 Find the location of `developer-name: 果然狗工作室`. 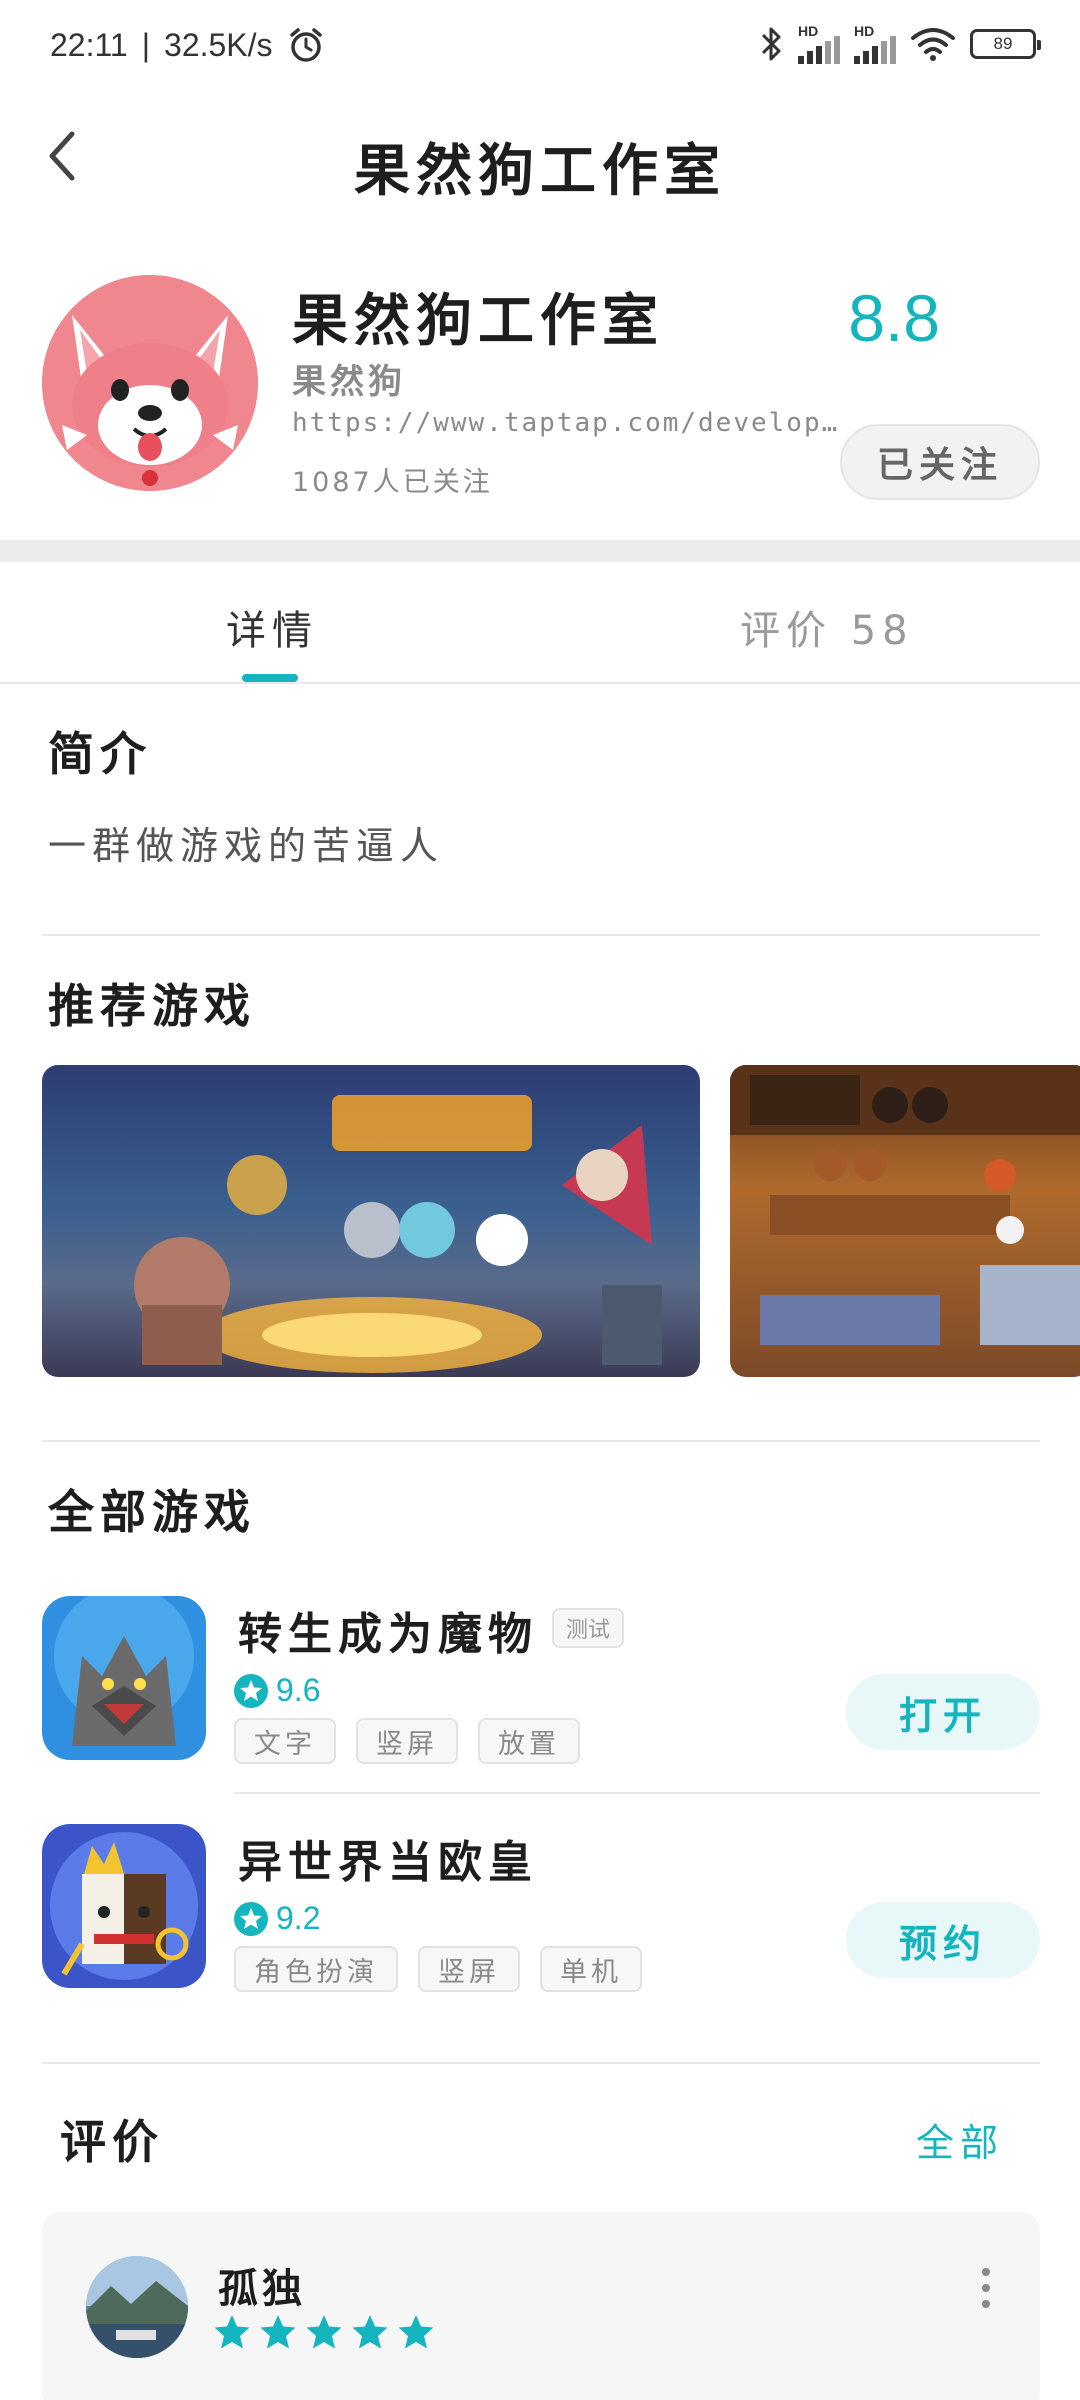

developer-name: 果然狗工作室 is located at coordinates (478, 321).